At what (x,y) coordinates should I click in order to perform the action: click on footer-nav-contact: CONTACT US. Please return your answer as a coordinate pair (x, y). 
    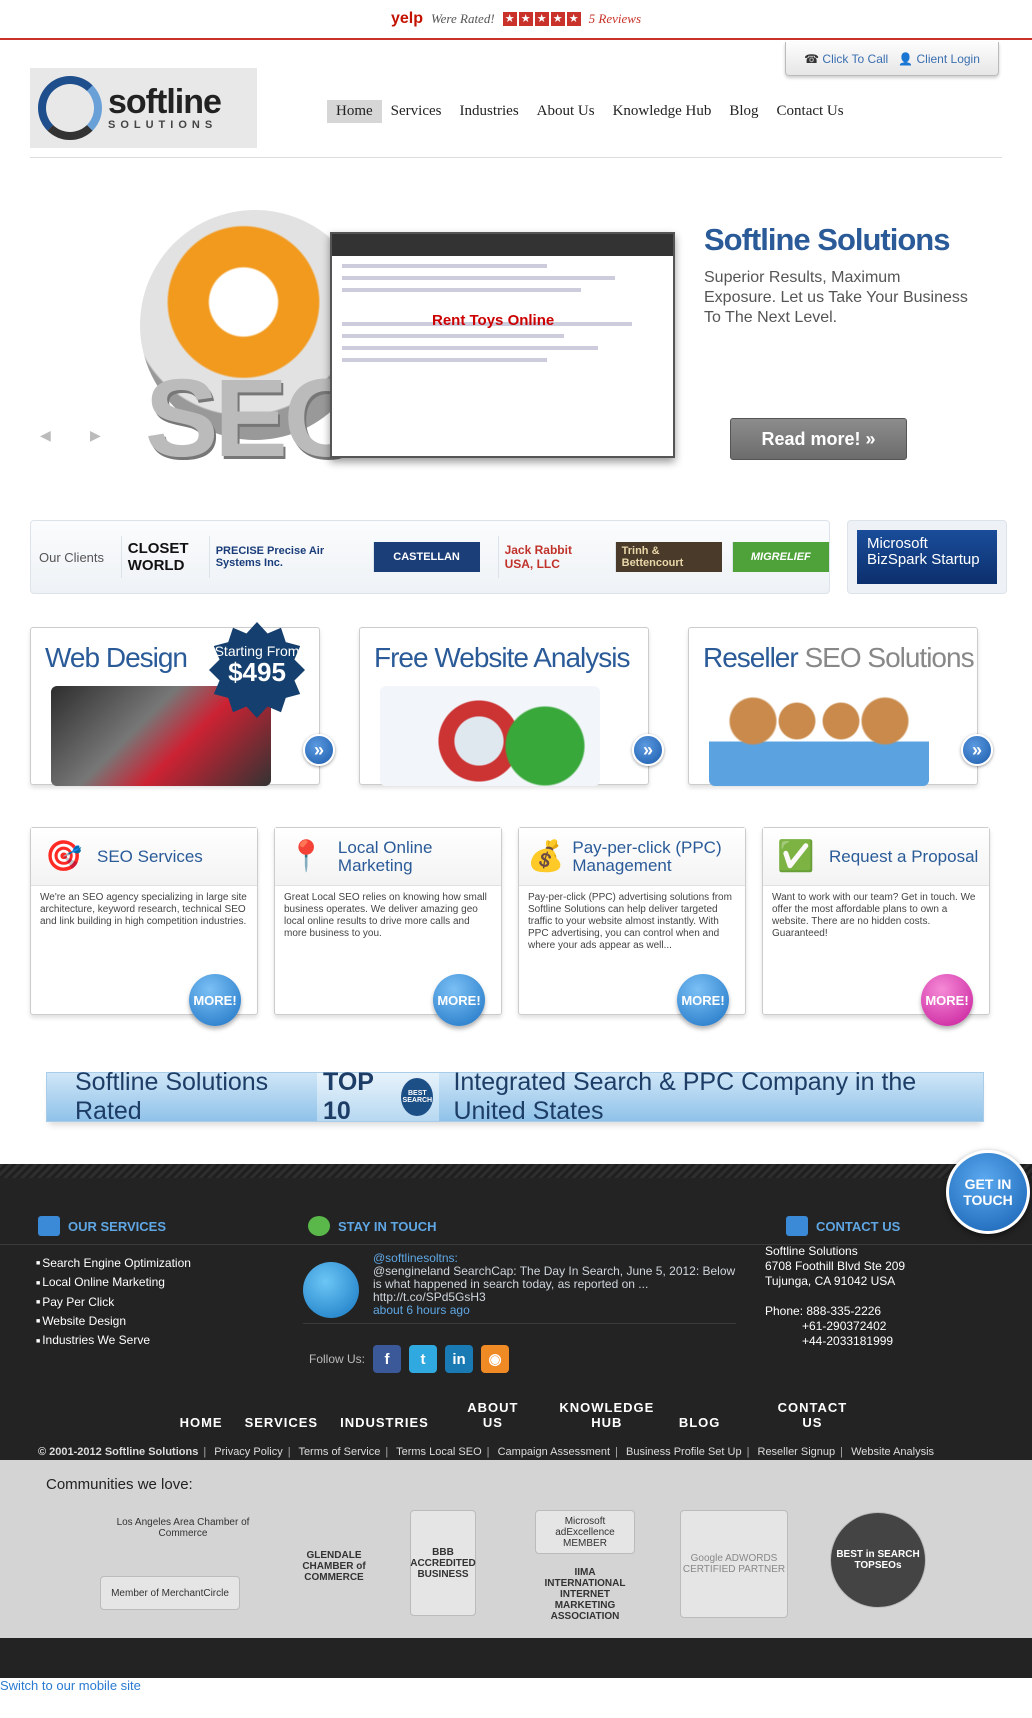
    Looking at the image, I should click on (812, 1415).